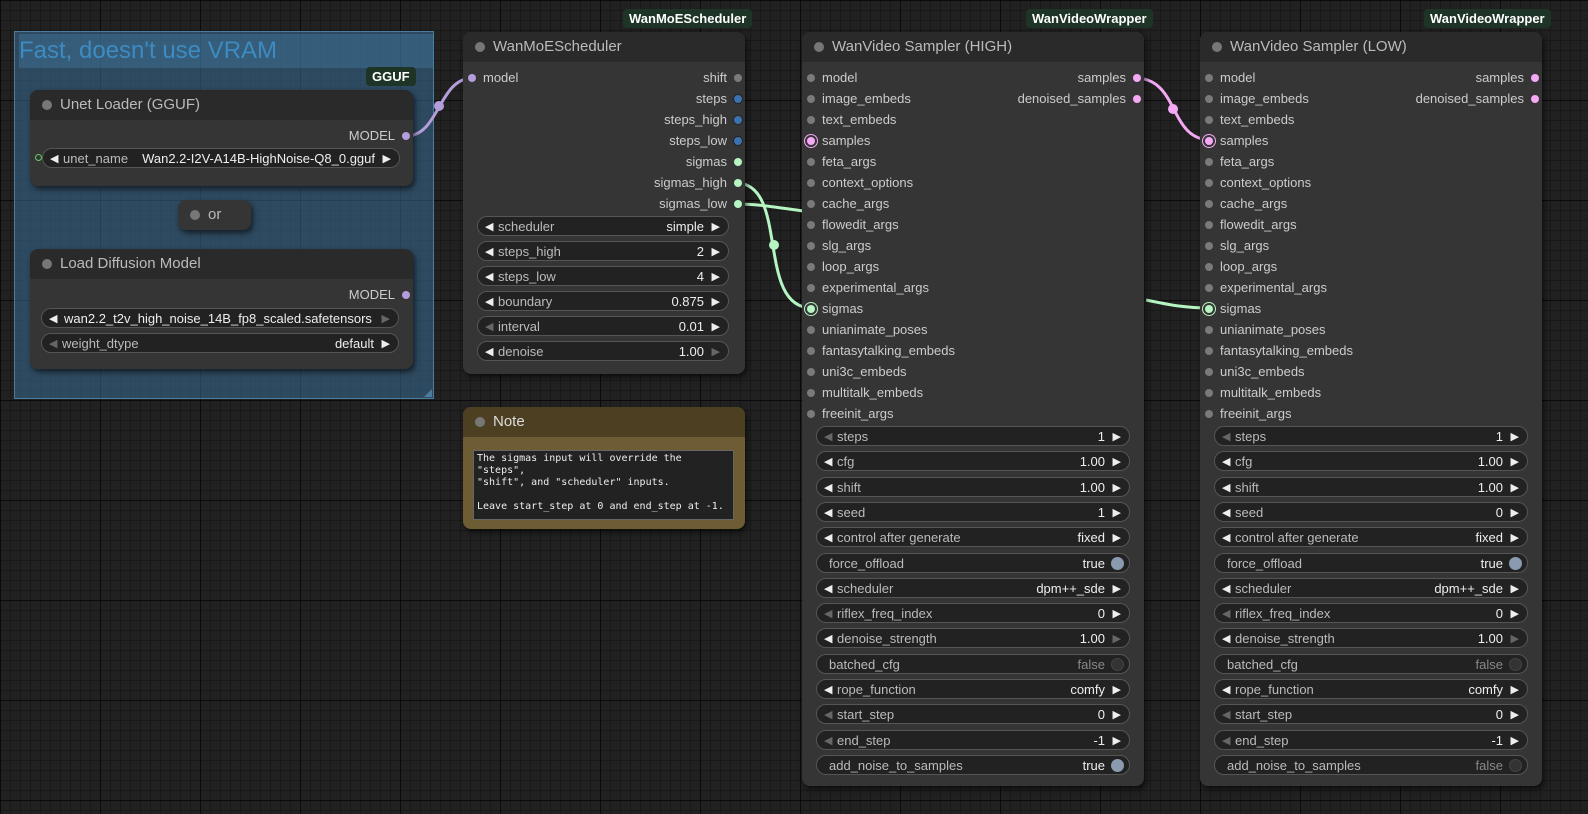  What do you see at coordinates (724, 78) in the screenshot?
I see `output-shift: shift` at bounding box center [724, 78].